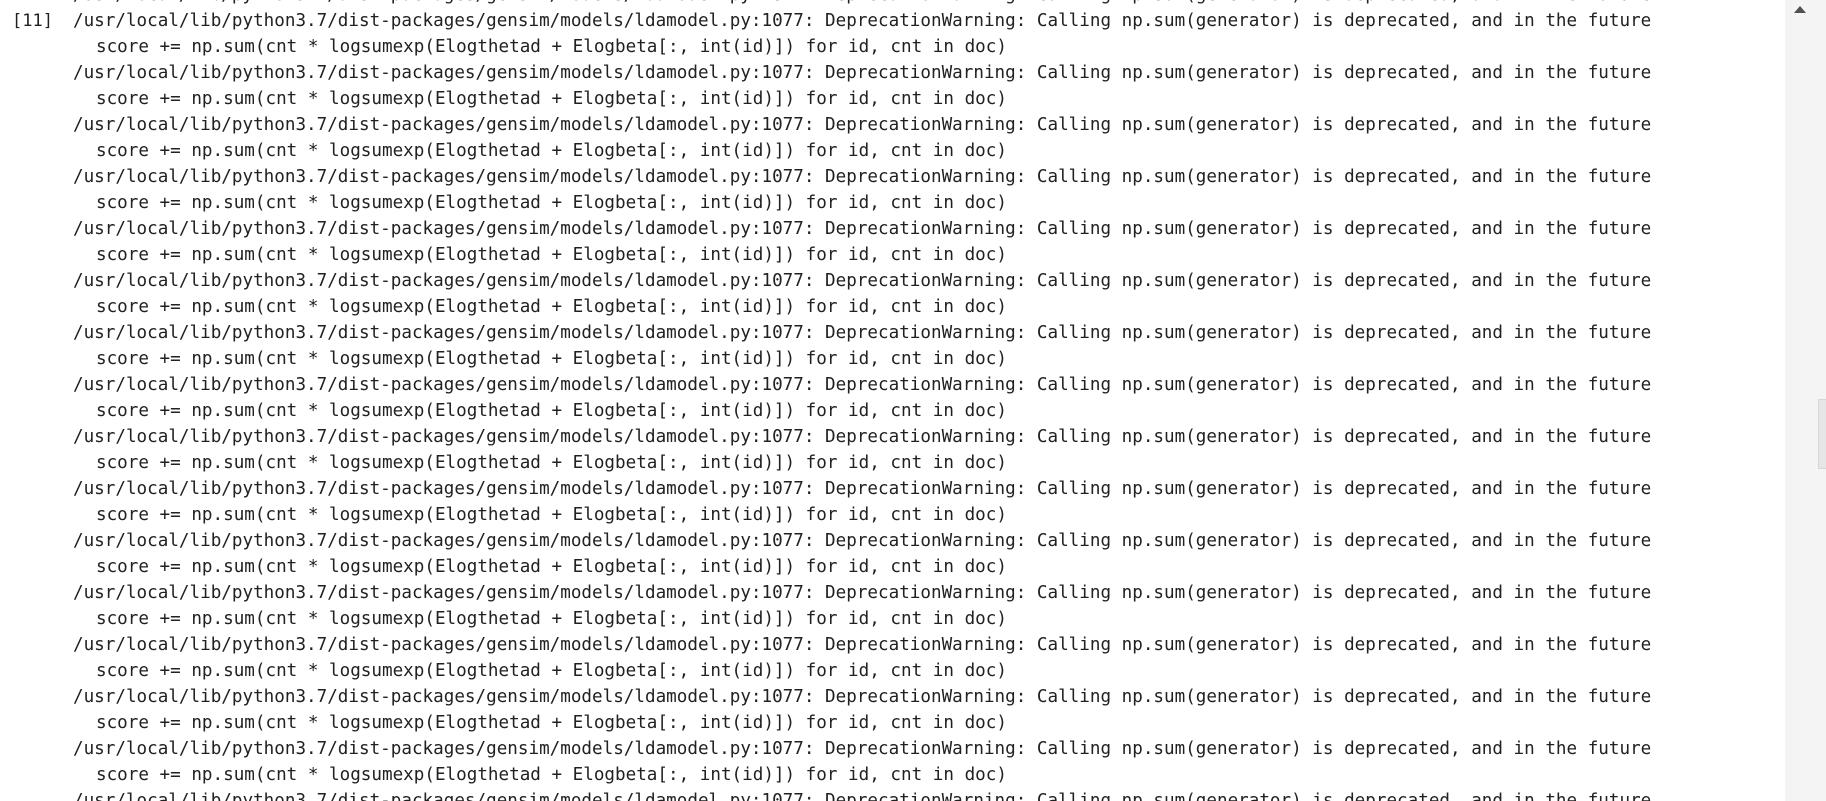 The image size is (1826, 801). Describe the element at coordinates (1822, 434) in the screenshot. I see `scrollbar-thumb` at that location.